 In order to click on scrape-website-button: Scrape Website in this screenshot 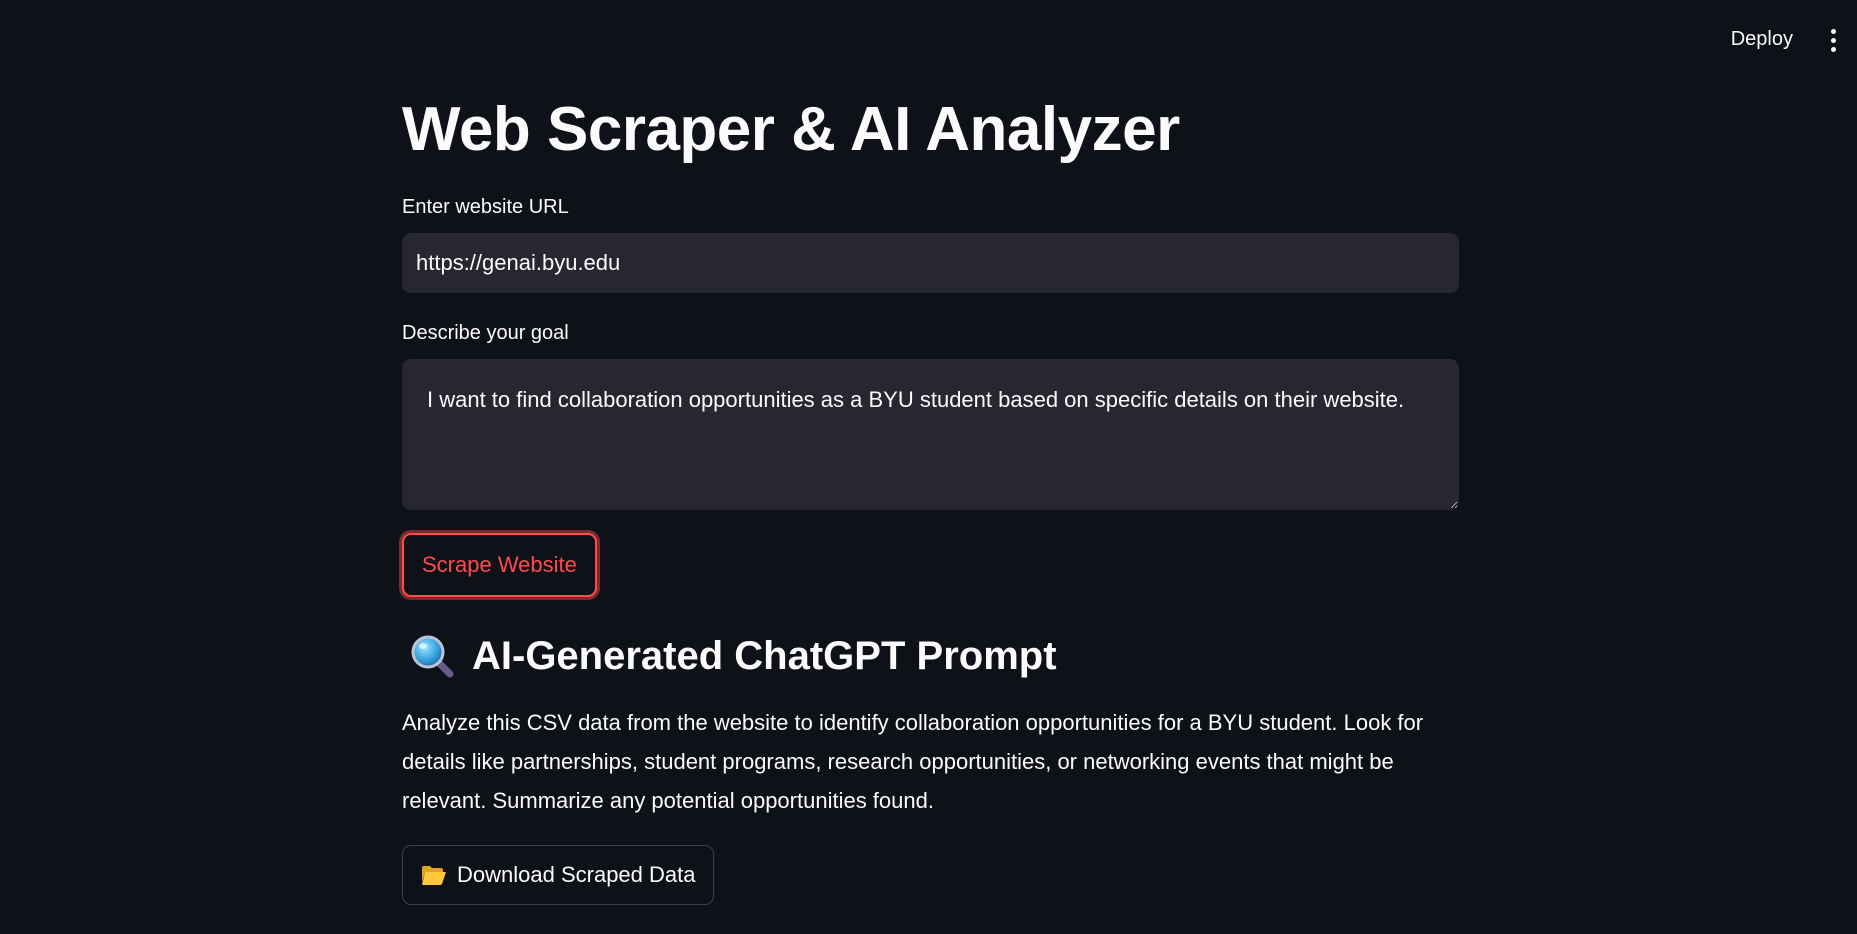, I will do `click(499, 565)`.